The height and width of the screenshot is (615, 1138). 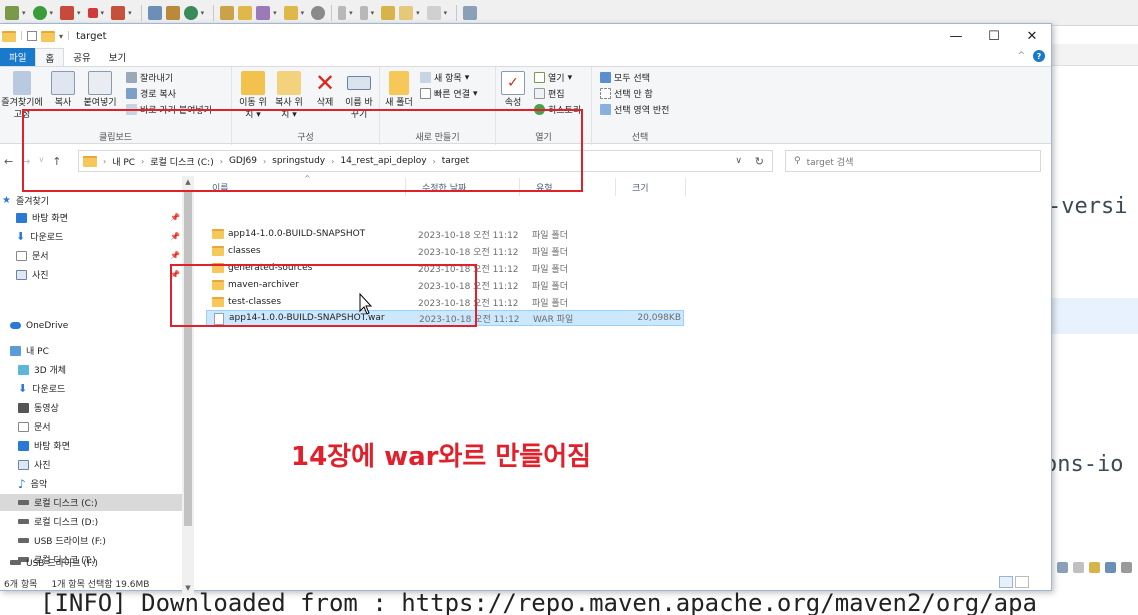 I want to click on nav-drive-c: 로컬 디스크 (C:), so click(x=91, y=502).